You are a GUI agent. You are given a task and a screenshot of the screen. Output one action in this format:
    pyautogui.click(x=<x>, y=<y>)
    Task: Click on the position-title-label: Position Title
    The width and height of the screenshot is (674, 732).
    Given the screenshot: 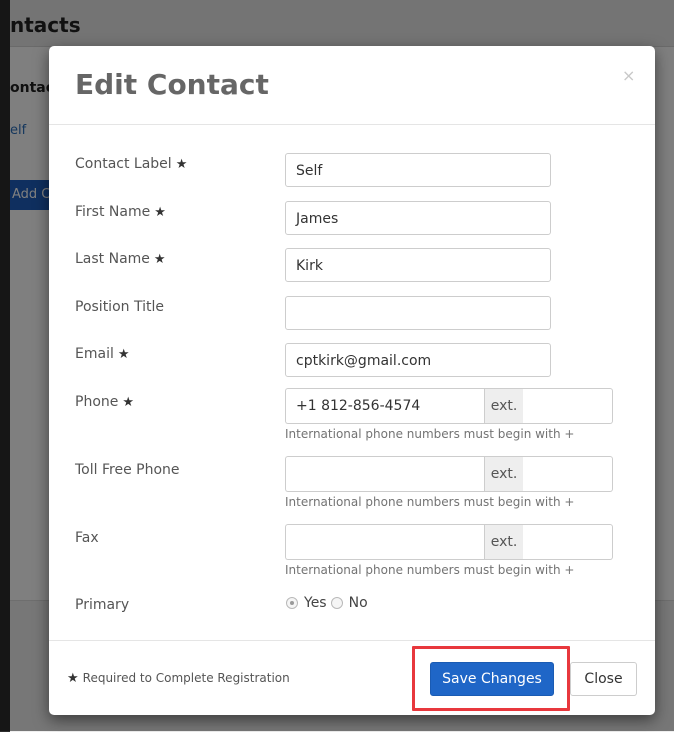 What is the action you would take?
    pyautogui.click(x=119, y=307)
    